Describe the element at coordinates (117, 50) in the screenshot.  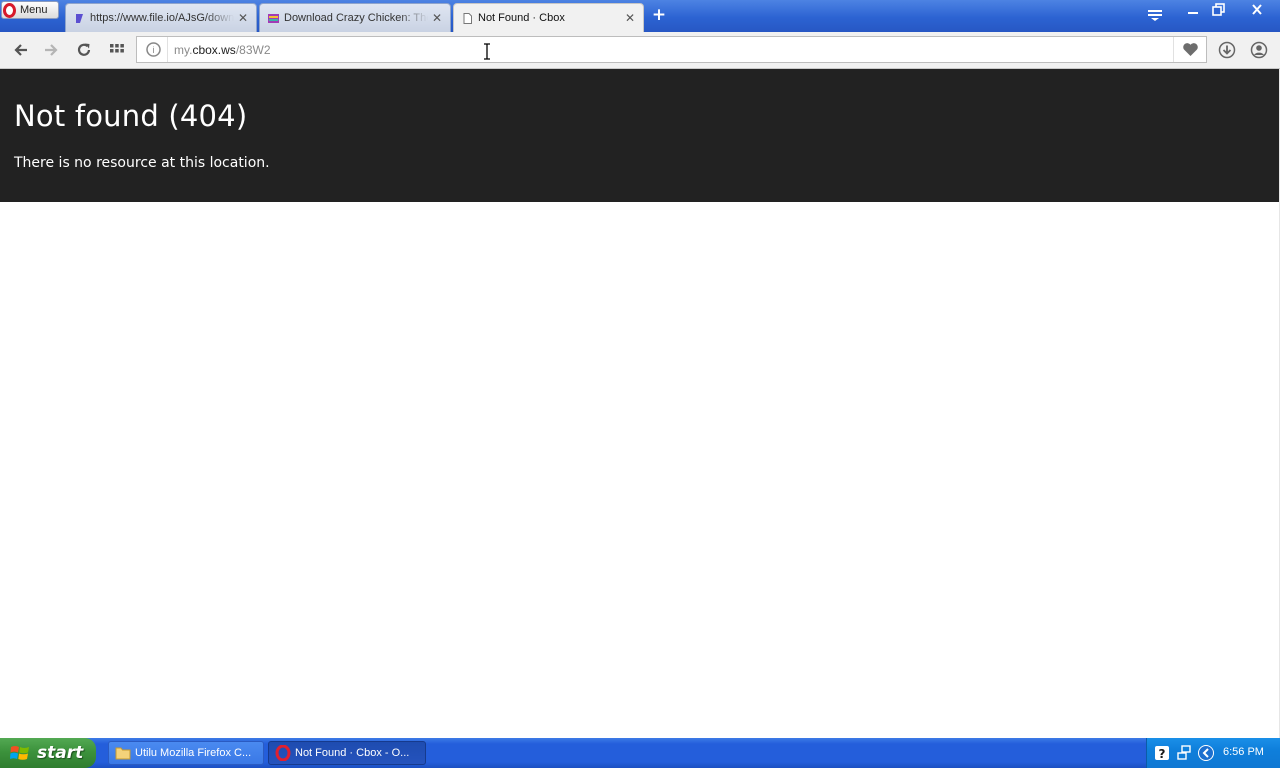
I see `speed-dial-grid-icon` at that location.